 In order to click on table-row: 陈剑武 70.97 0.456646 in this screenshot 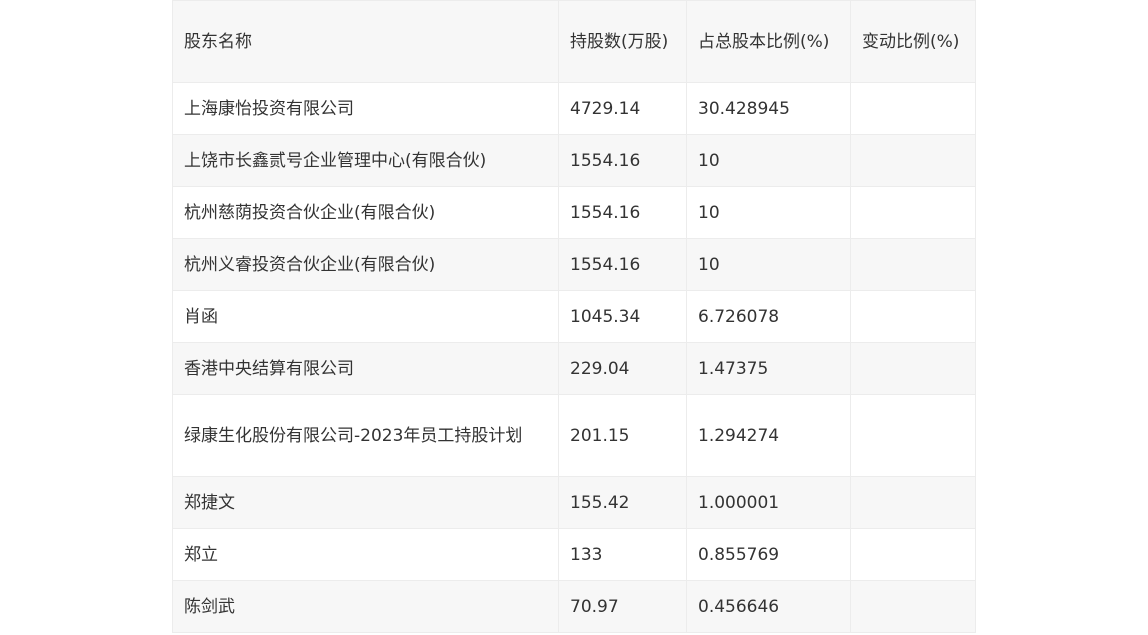, I will do `click(574, 606)`.